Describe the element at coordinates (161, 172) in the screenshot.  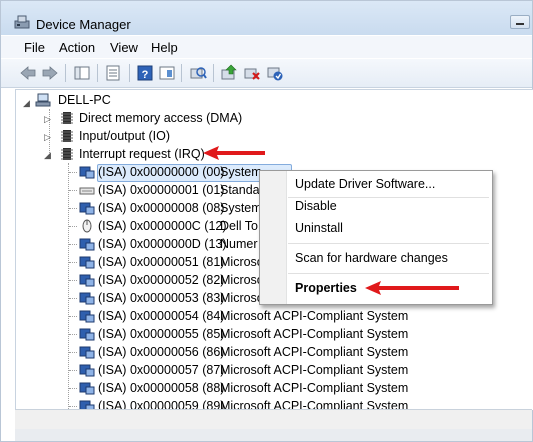
I see `irq-item-id: (ISA) 0x00000000 (00)` at that location.